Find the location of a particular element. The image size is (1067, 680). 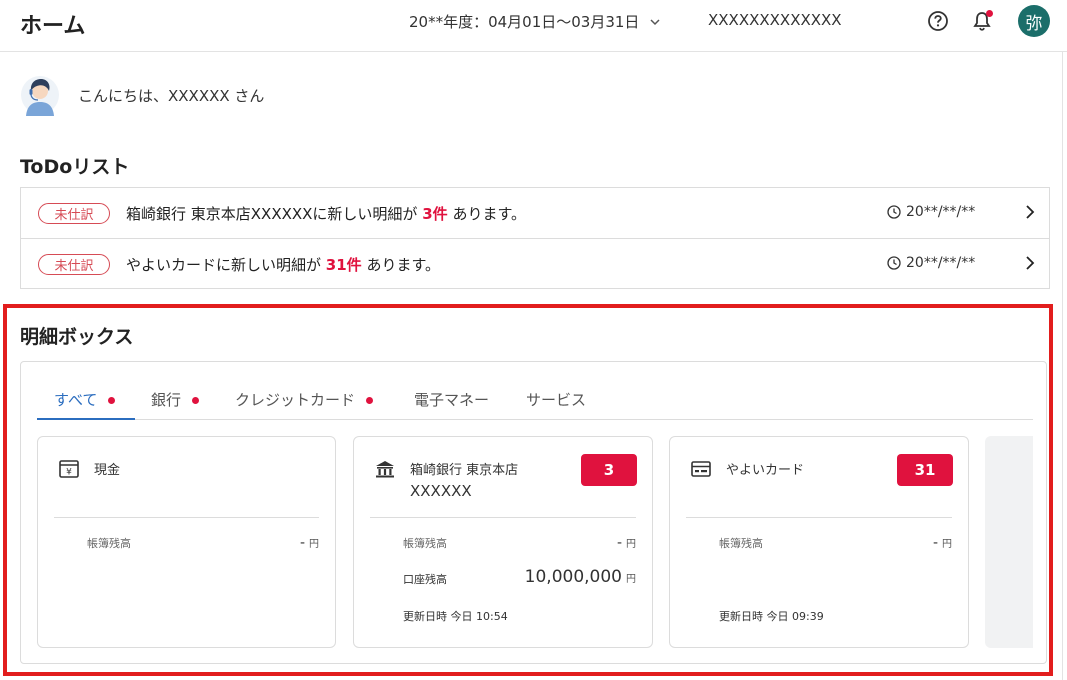

todo-item: 未仕訳 やよいカードに新しい明細が 31件 あります。 20**/**/** is located at coordinates (535, 263).